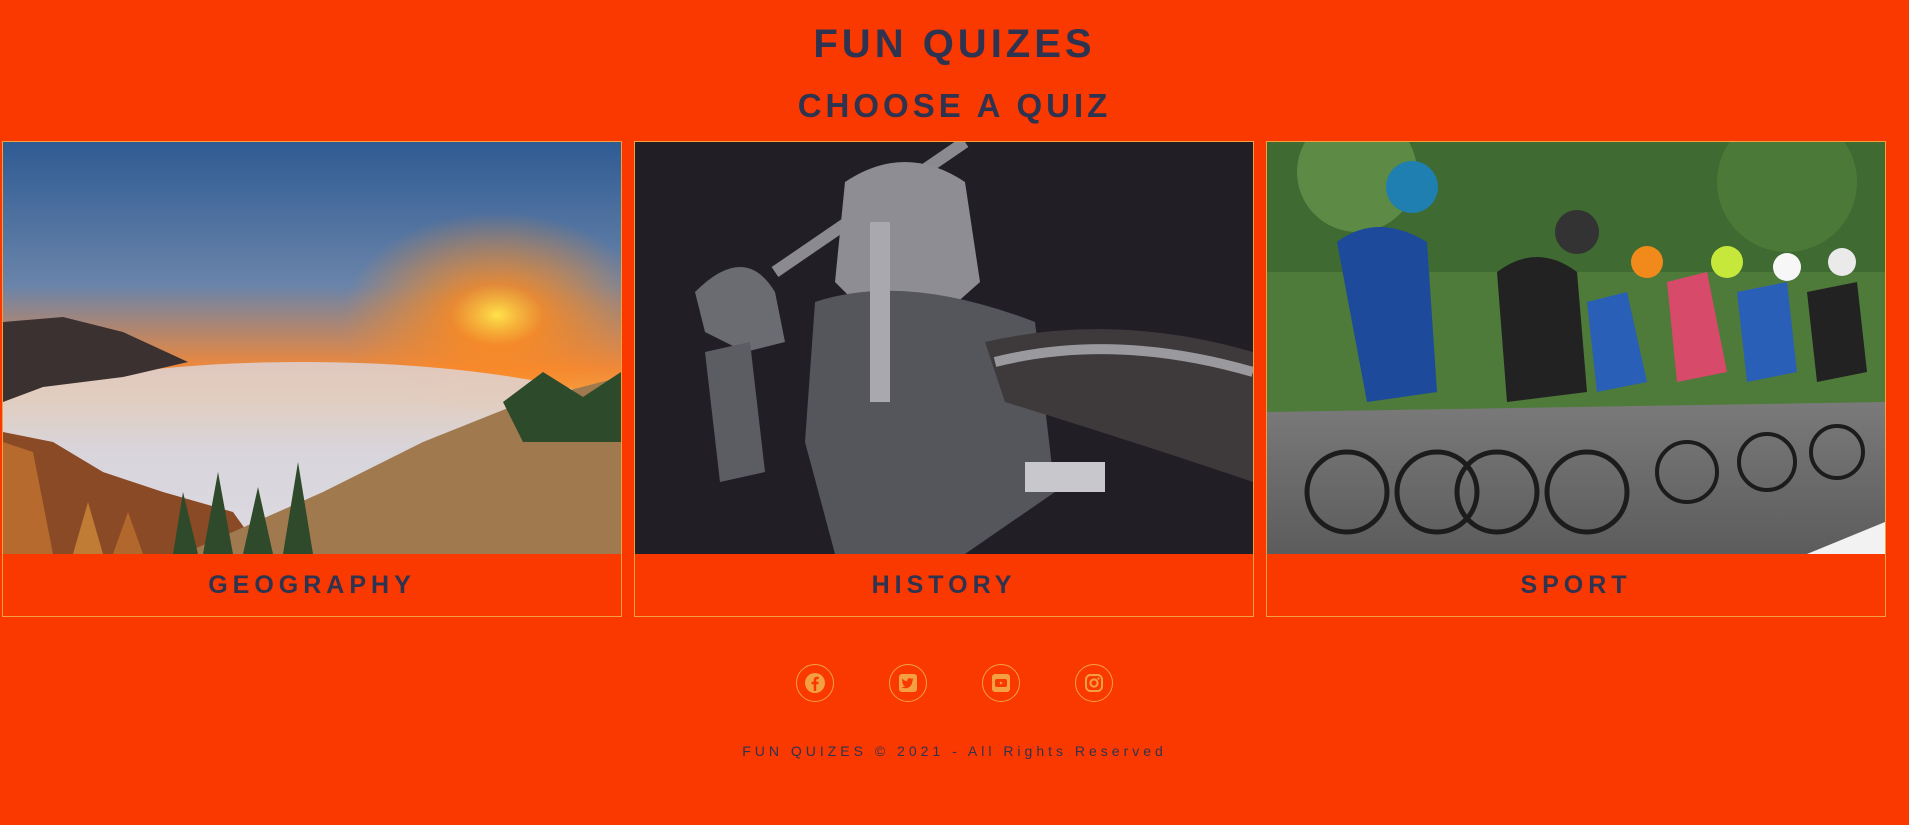 This screenshot has width=1909, height=825. What do you see at coordinates (312, 585) in the screenshot?
I see `quiz-label-geography: GEOGRAPHY` at bounding box center [312, 585].